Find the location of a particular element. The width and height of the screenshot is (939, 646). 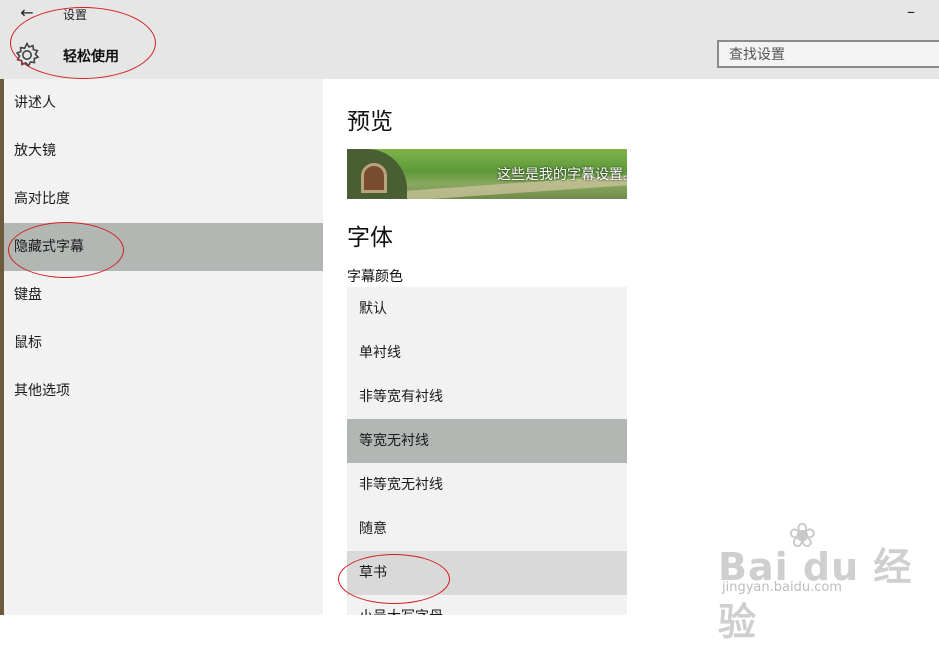

window-title: 设置 is located at coordinates (75, 15).